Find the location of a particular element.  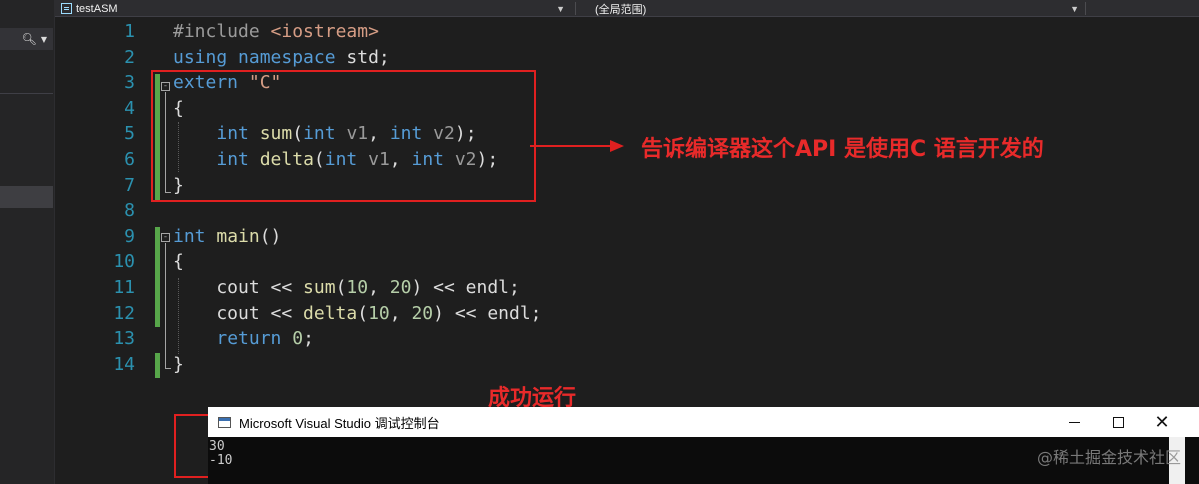

code-token: int is located at coordinates (189, 236).